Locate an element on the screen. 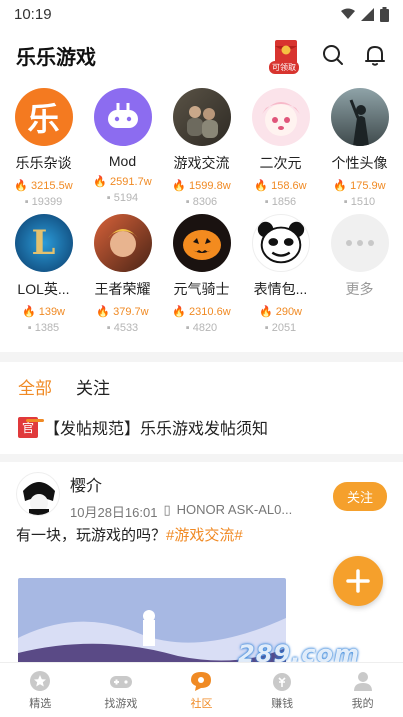 The image size is (403, 717). plus-icon is located at coordinates (358, 581).